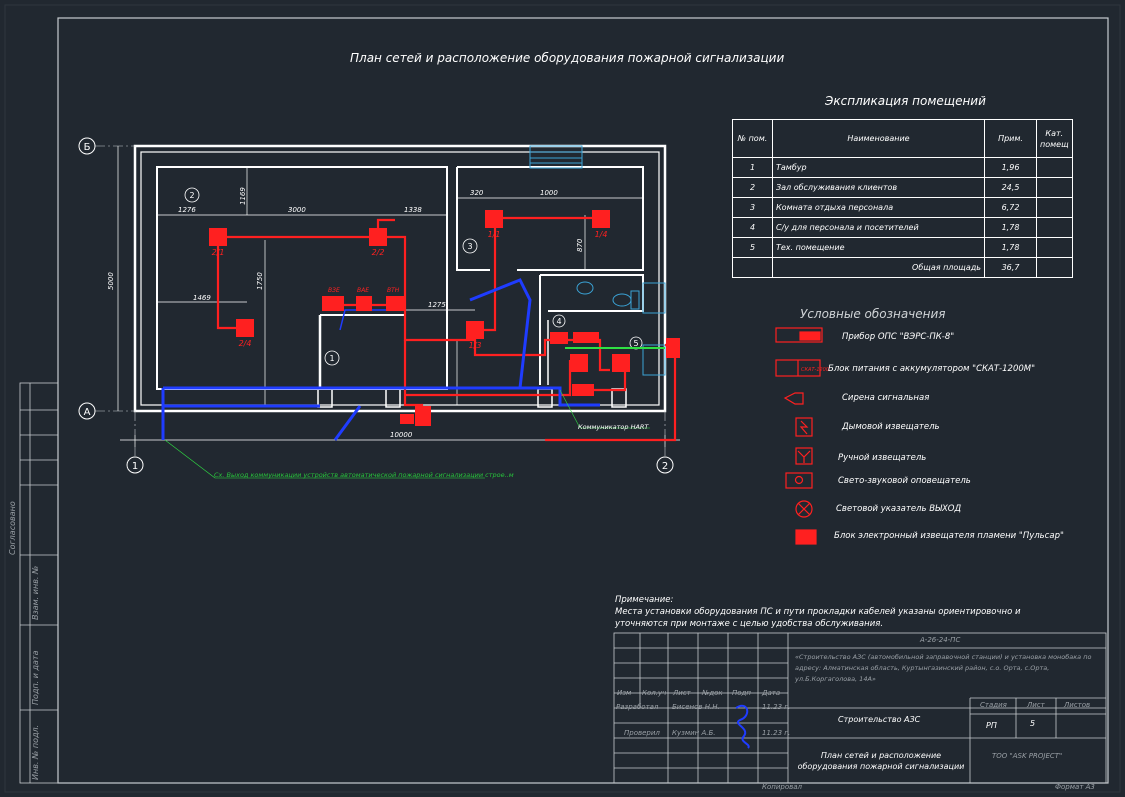 The image size is (1125, 797). I want to click on detector-2-2-label: 2/2, so click(378, 252).